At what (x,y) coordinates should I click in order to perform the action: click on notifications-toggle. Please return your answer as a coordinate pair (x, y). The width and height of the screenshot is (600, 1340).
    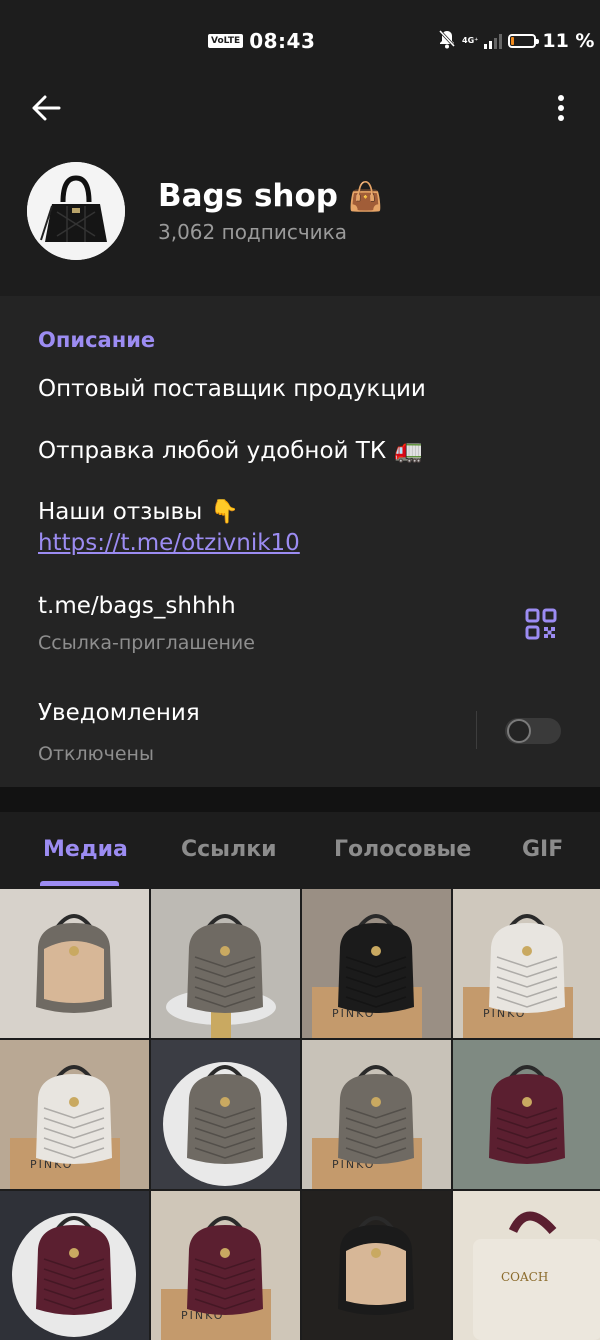
    Looking at the image, I should click on (533, 731).